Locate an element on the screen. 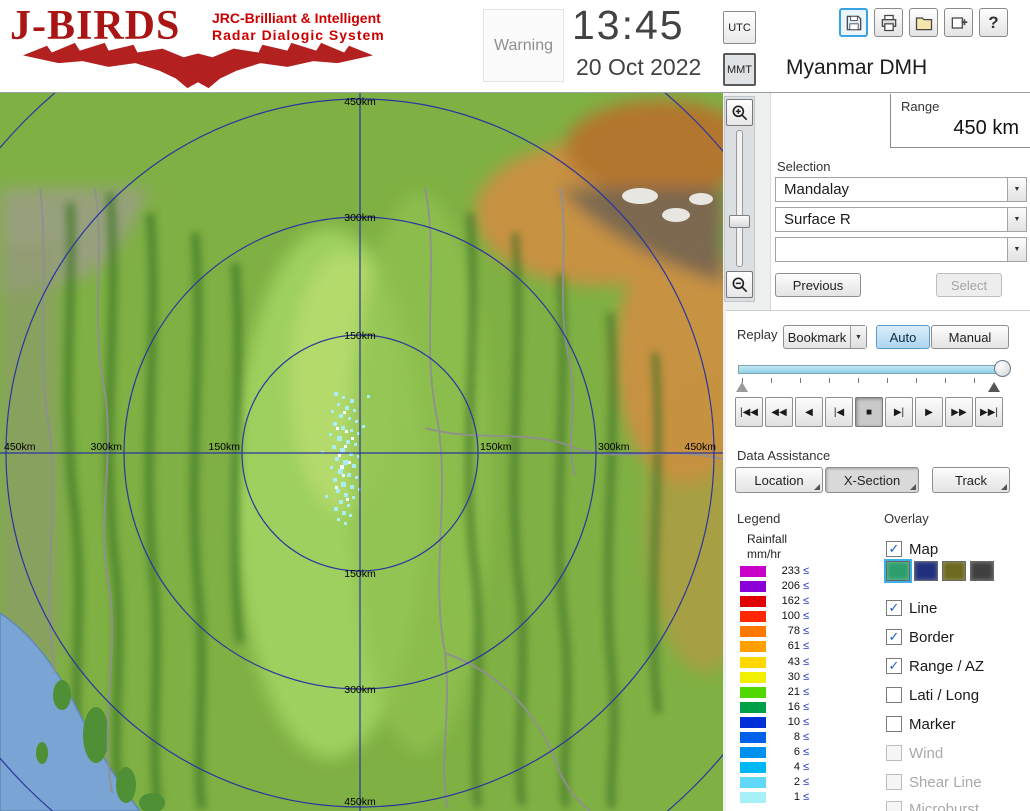 This screenshot has height=811, width=1030. toolbar: ? is located at coordinates (923, 22).